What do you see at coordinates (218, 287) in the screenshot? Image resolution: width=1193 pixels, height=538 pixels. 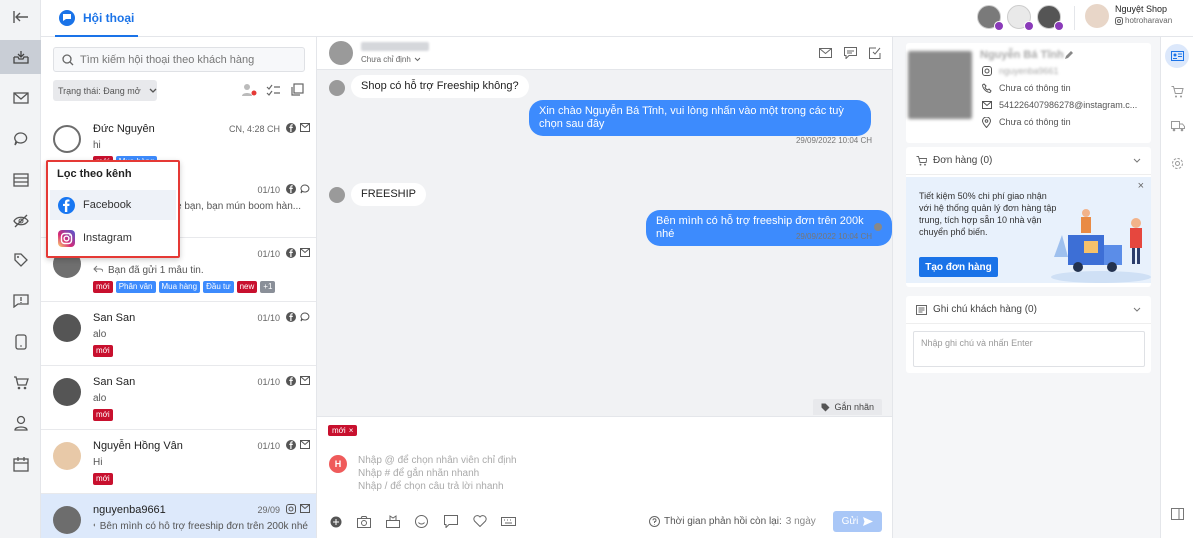 I see `tag-badge: Đầu tư` at bounding box center [218, 287].